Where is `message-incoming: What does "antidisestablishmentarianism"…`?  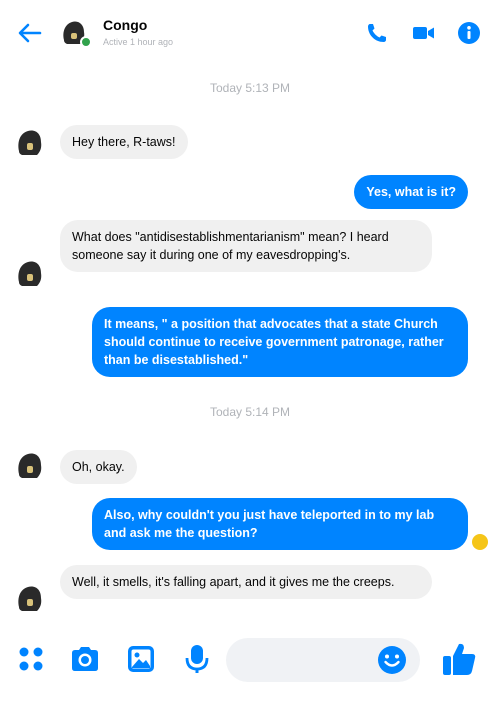
message-incoming: What does "antidisestablishmentarianism"… is located at coordinates (246, 246).